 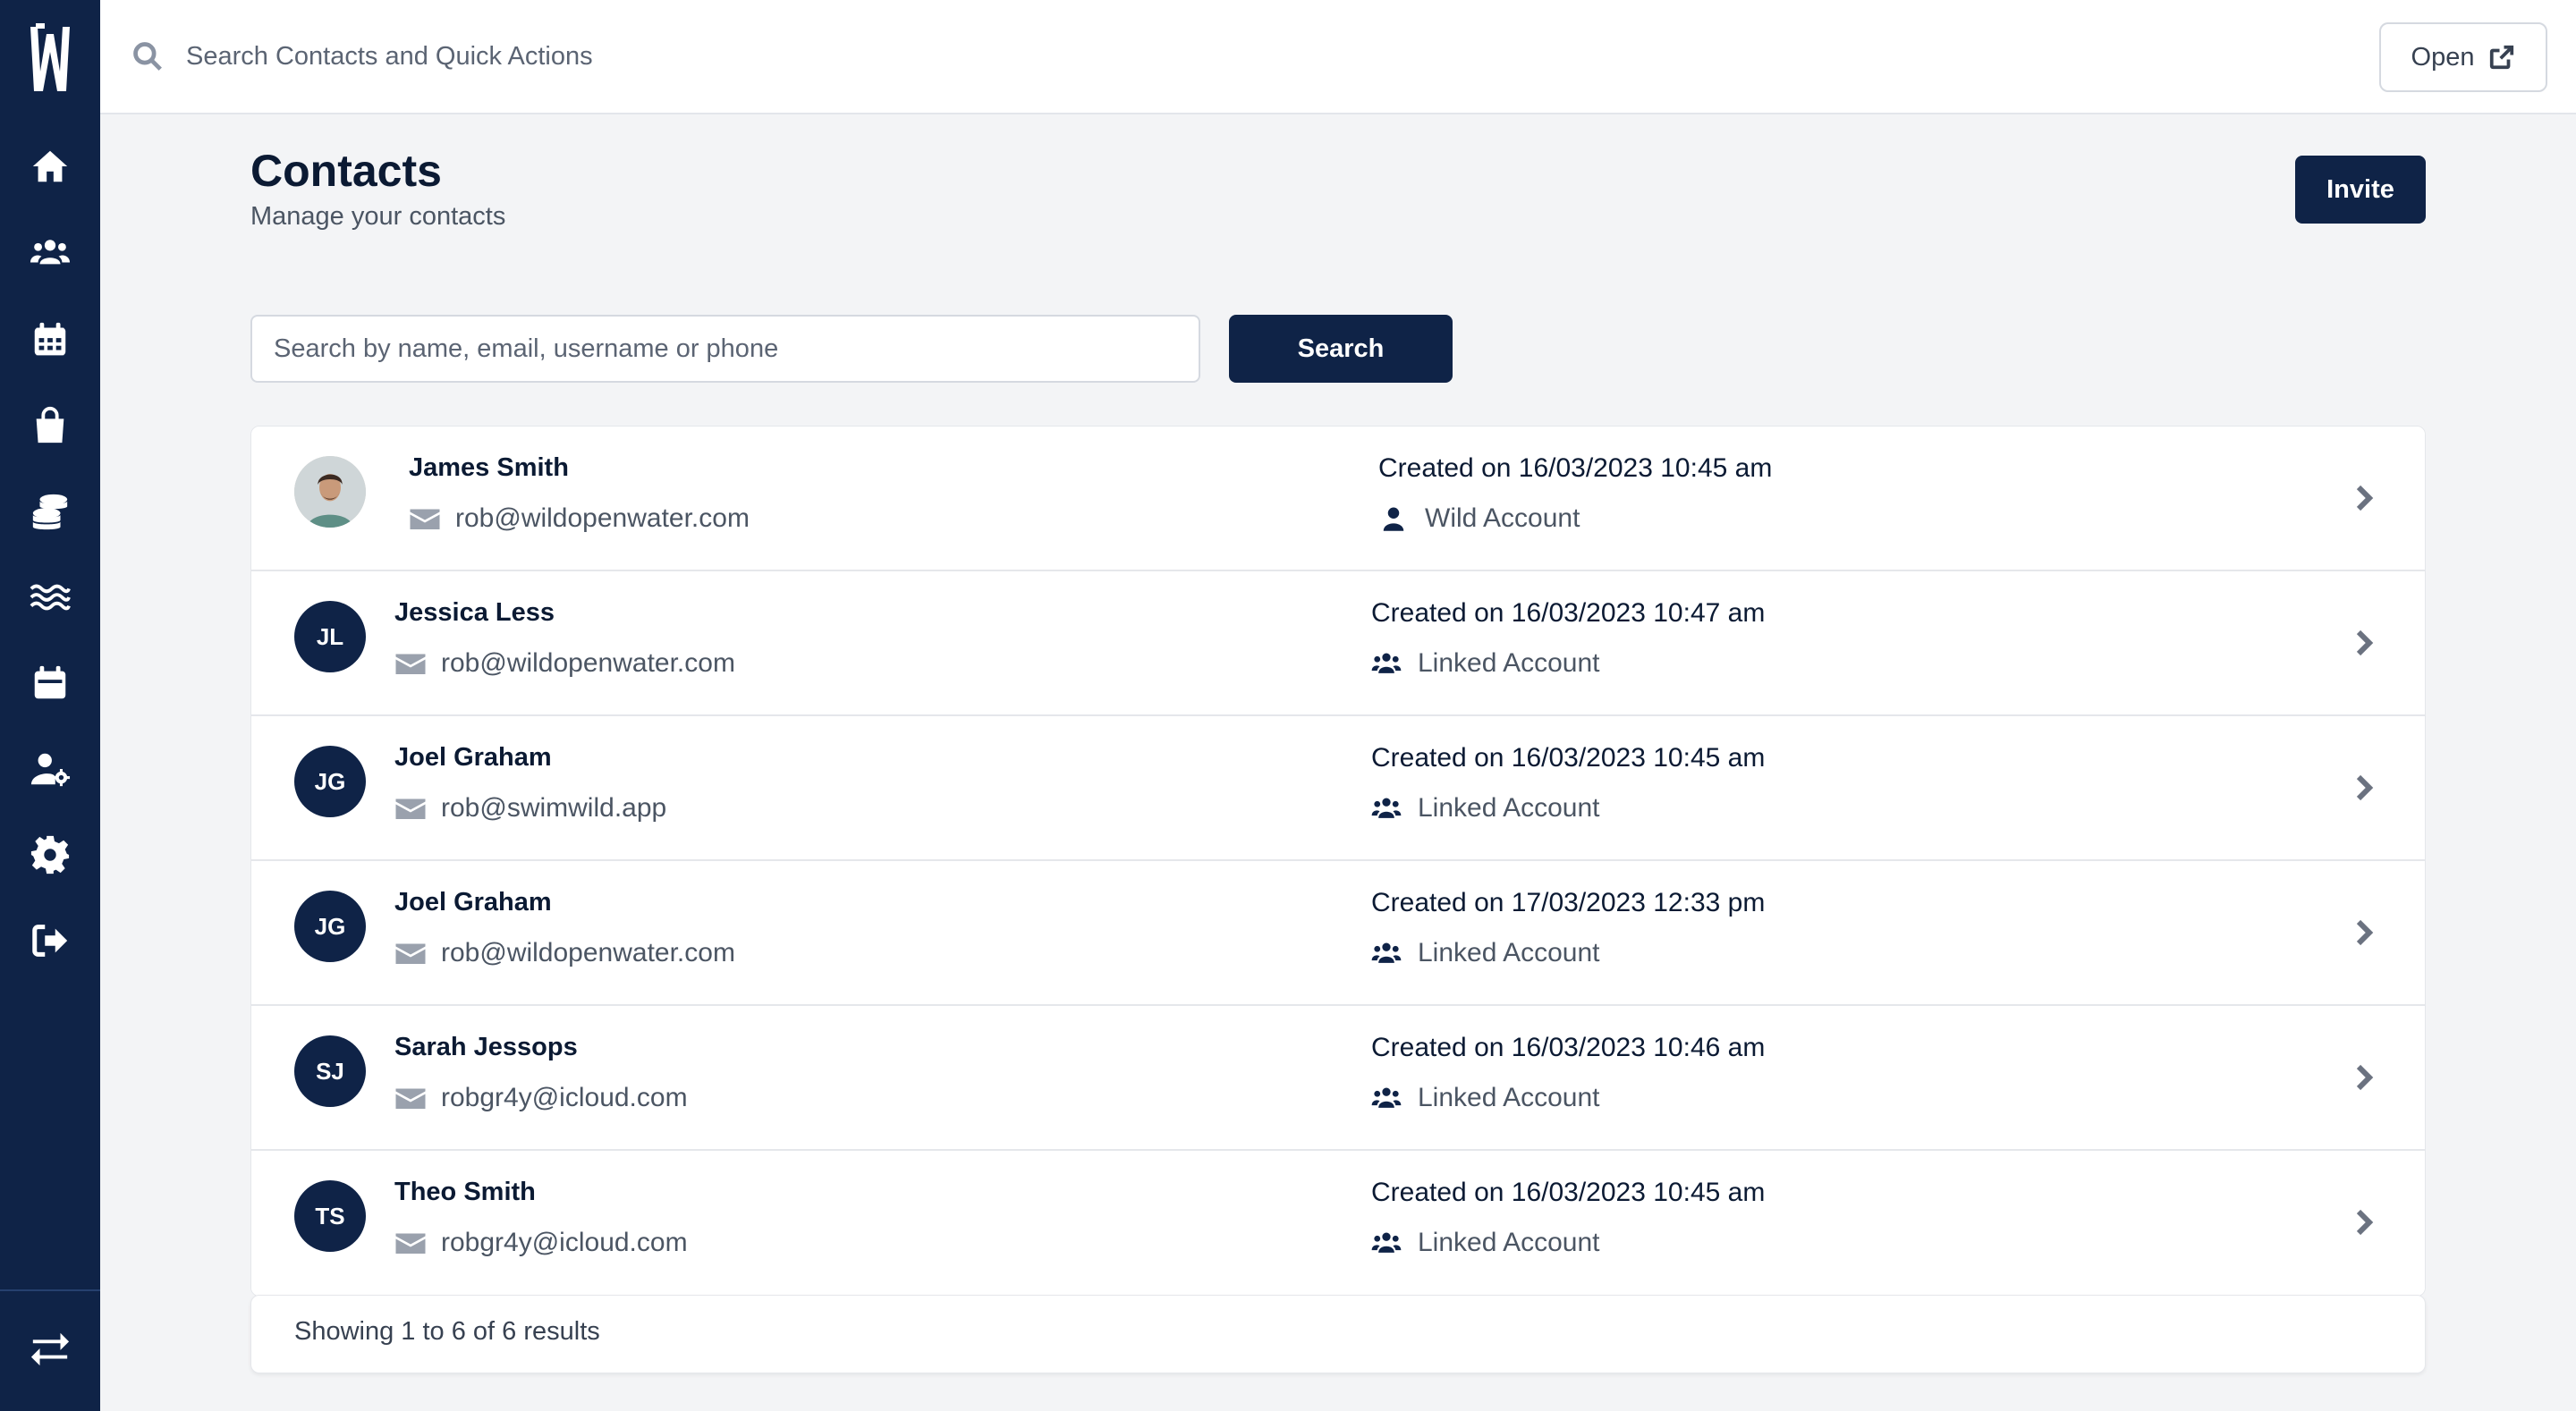 I want to click on nav-logout, so click(x=50, y=941).